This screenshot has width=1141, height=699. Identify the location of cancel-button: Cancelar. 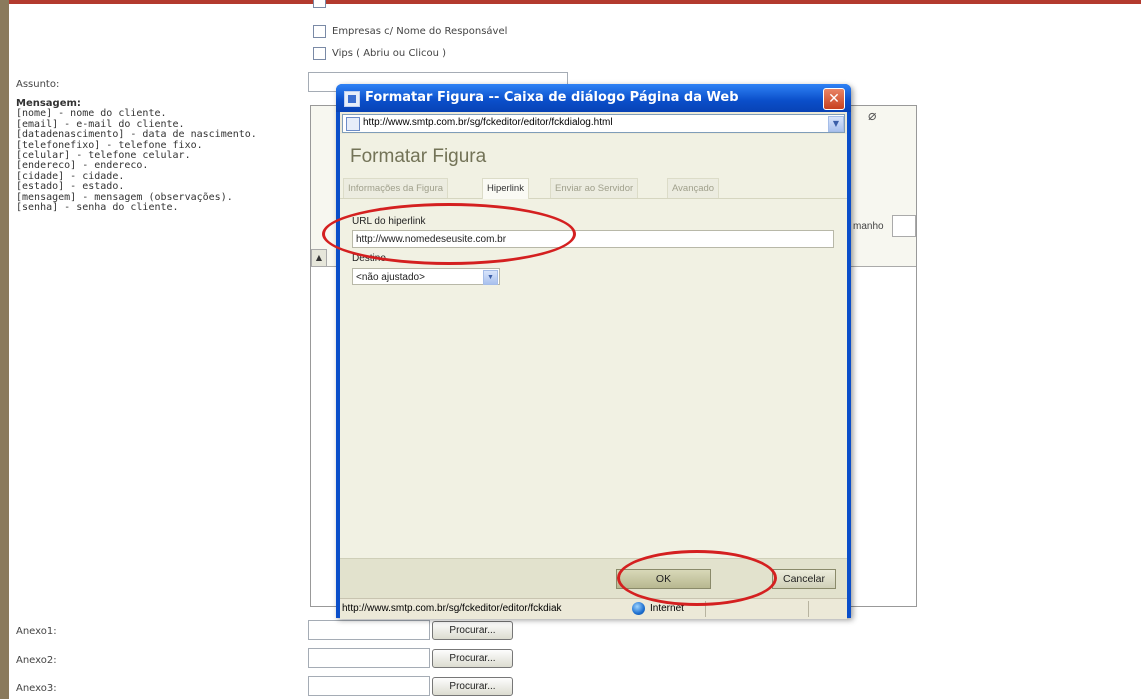
(804, 579).